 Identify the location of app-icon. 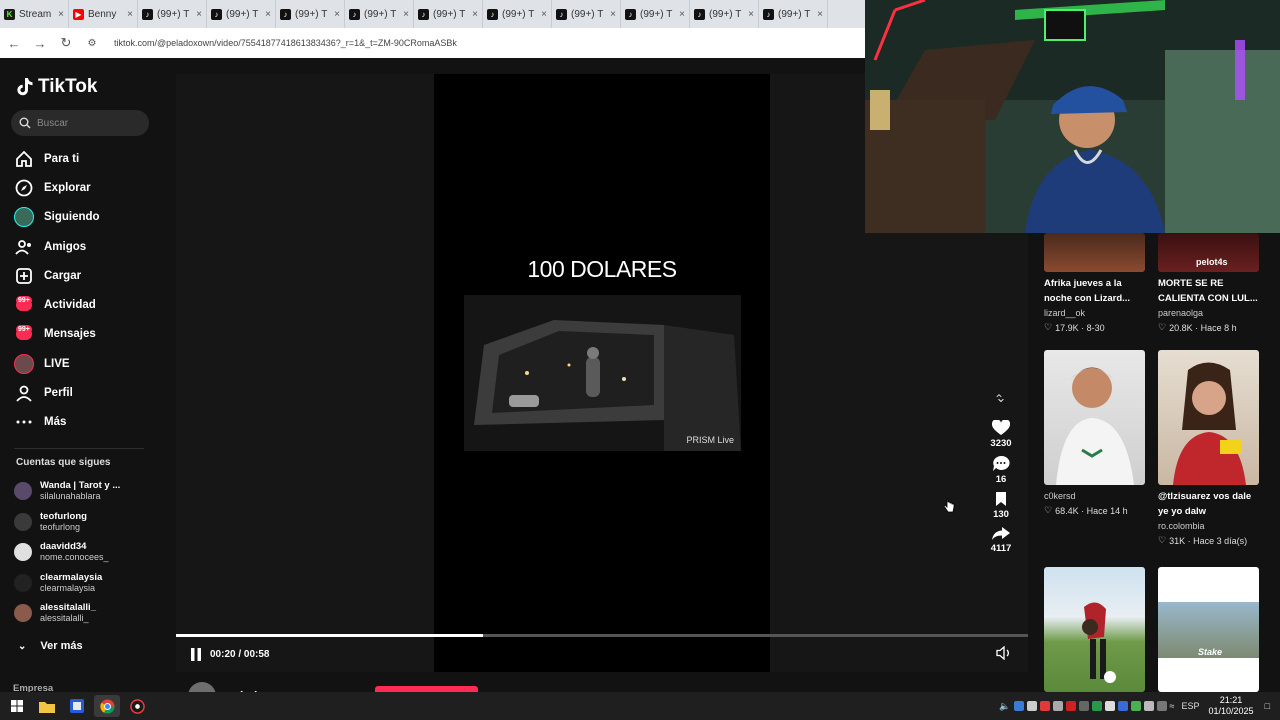
(77, 706).